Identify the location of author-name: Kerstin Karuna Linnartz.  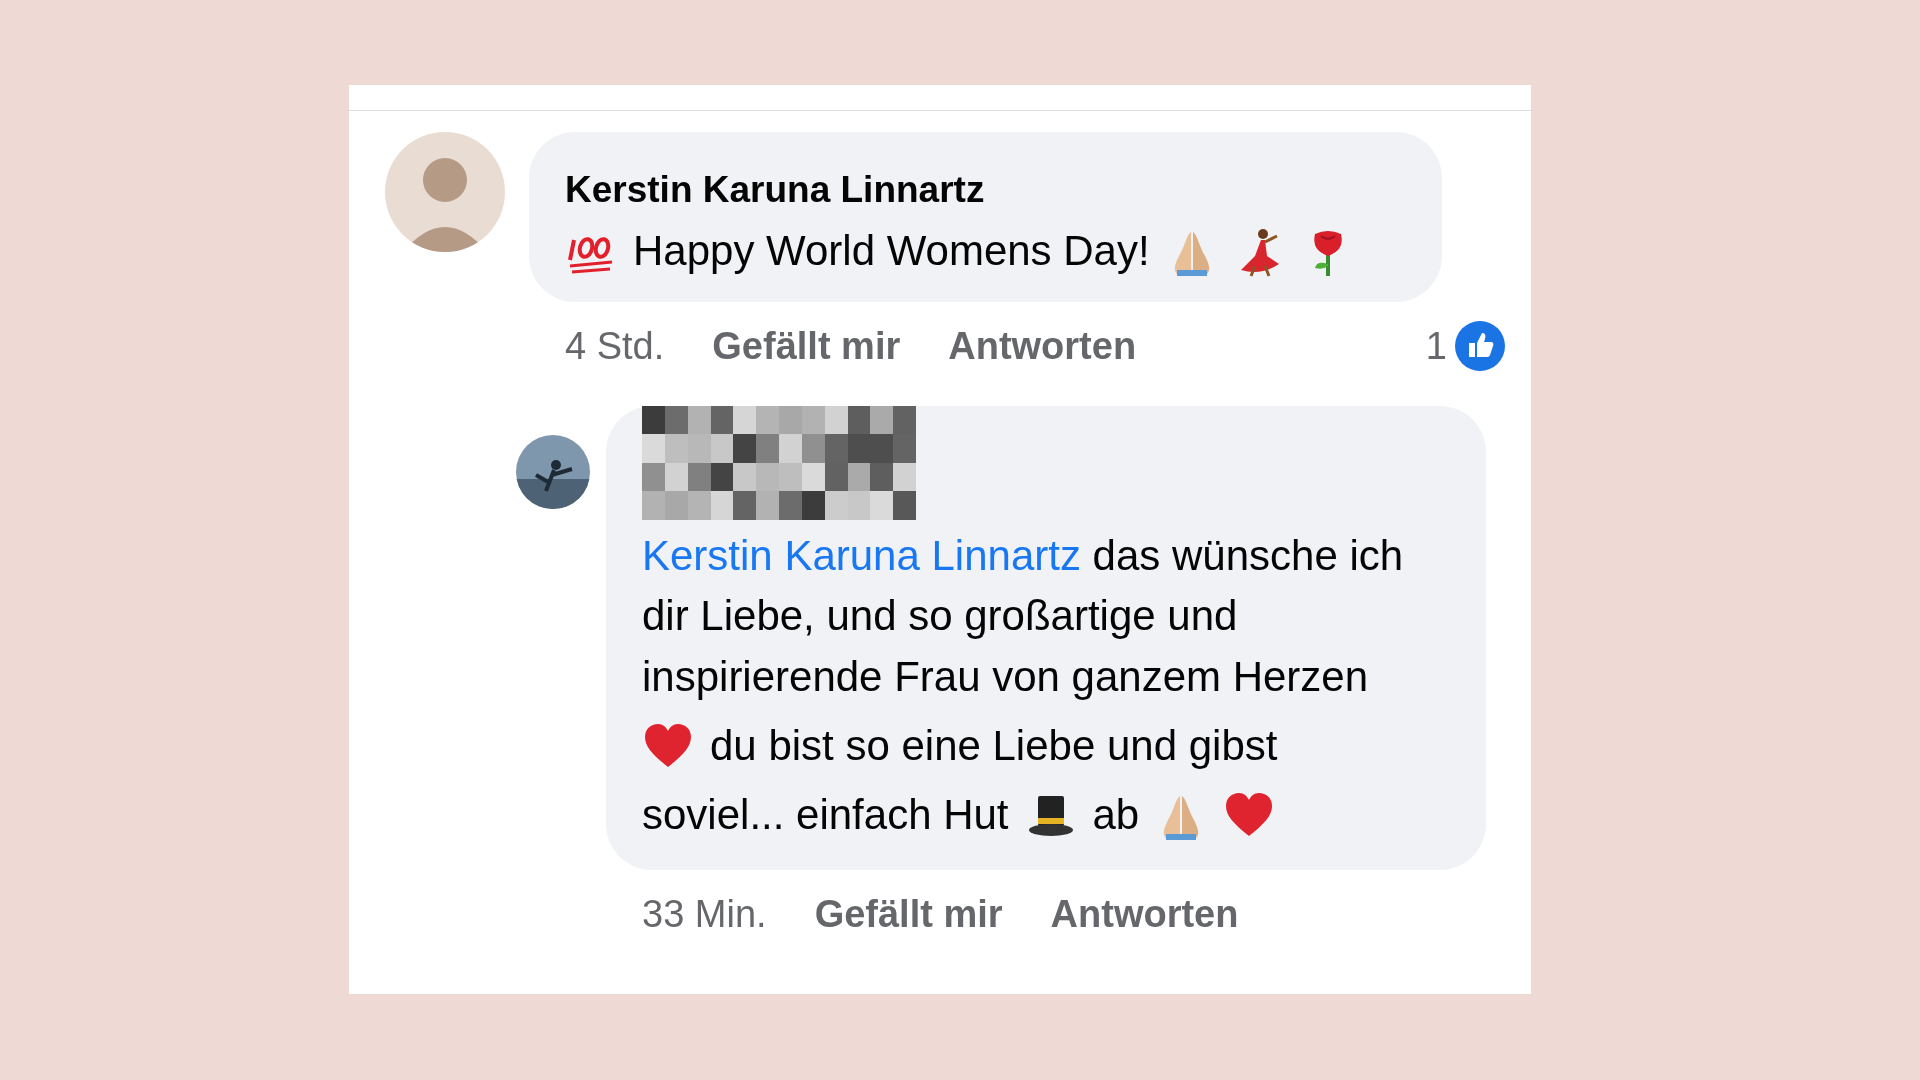
(775, 190).